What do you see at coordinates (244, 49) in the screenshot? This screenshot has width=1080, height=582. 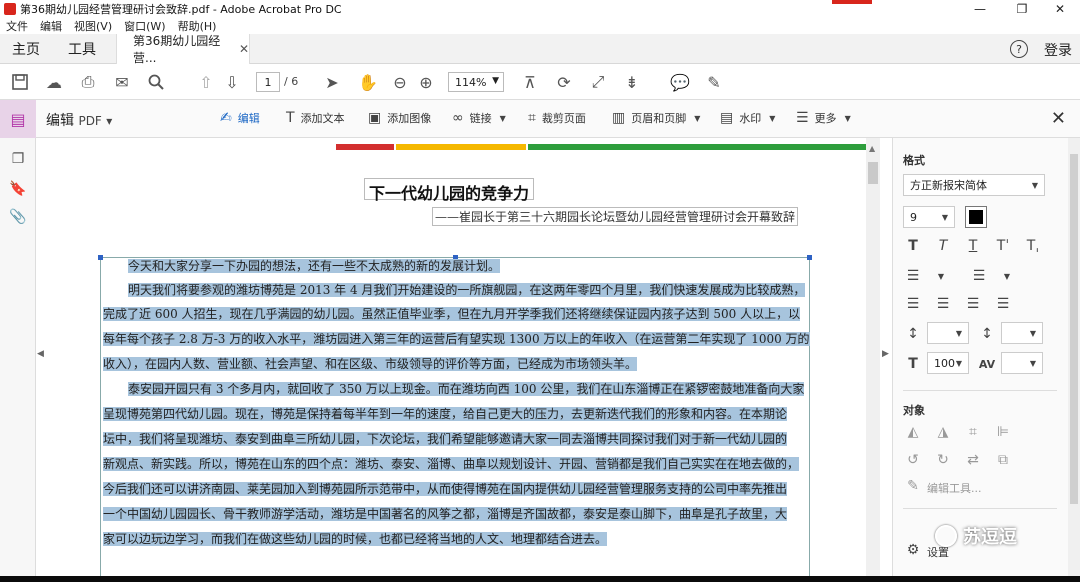 I see `close-tab-icon: ✕` at bounding box center [244, 49].